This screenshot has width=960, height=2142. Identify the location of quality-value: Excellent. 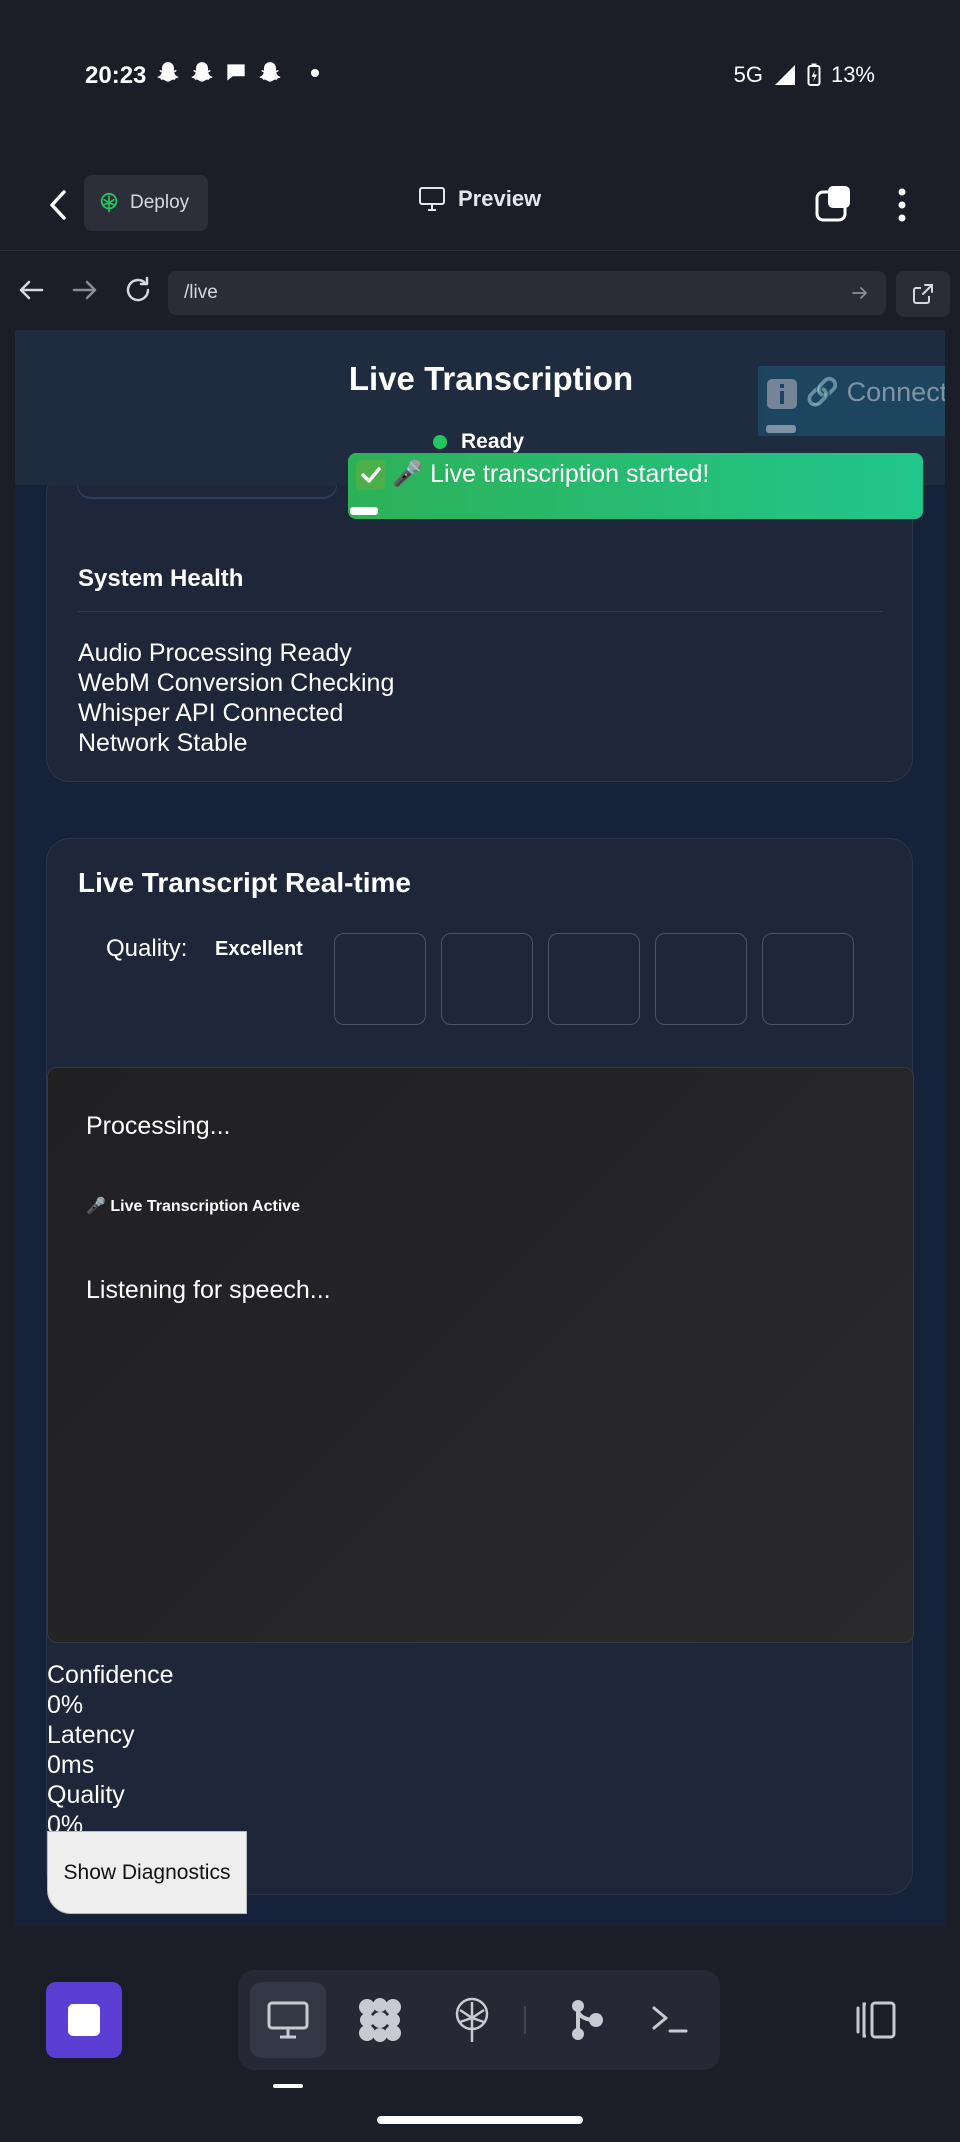
(259, 949).